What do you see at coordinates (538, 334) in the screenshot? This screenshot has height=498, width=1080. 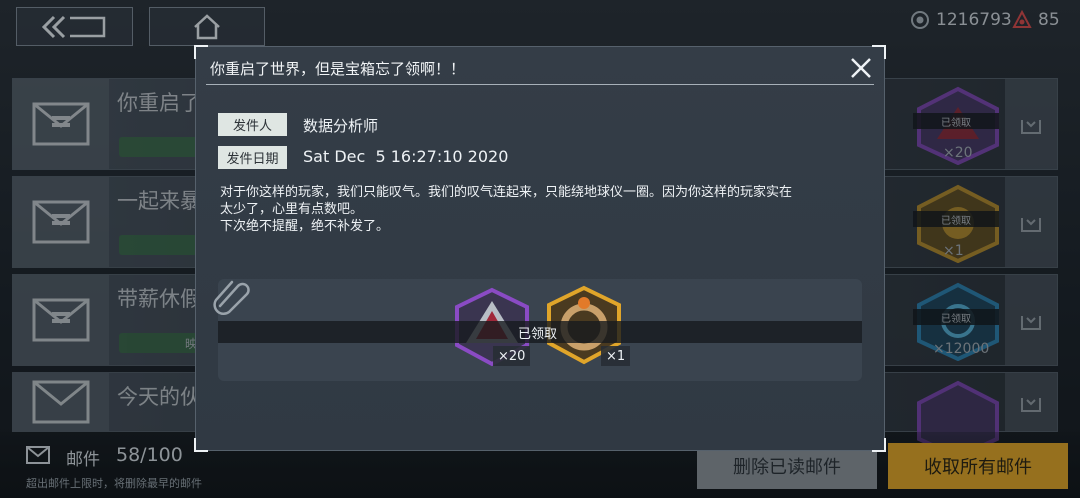 I see `claimed-label: 已领取` at bounding box center [538, 334].